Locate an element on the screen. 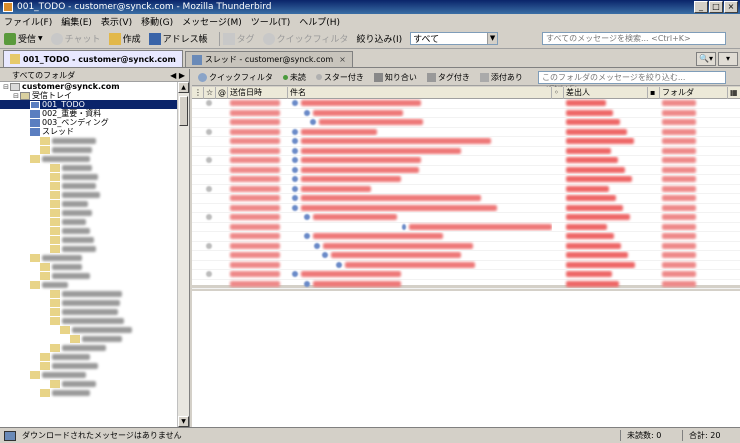  read-column-icon: ◦ is located at coordinates (558, 92).